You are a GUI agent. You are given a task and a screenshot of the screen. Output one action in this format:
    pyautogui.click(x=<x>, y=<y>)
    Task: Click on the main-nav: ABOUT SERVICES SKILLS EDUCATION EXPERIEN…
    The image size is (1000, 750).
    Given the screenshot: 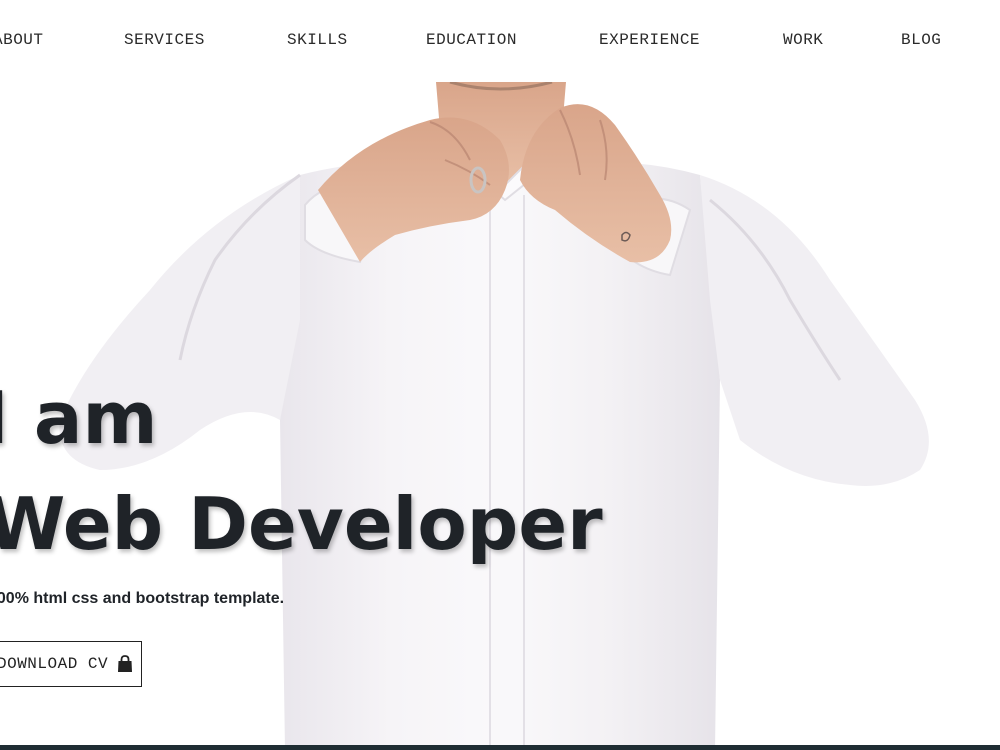 What is the action you would take?
    pyautogui.click(x=500, y=40)
    